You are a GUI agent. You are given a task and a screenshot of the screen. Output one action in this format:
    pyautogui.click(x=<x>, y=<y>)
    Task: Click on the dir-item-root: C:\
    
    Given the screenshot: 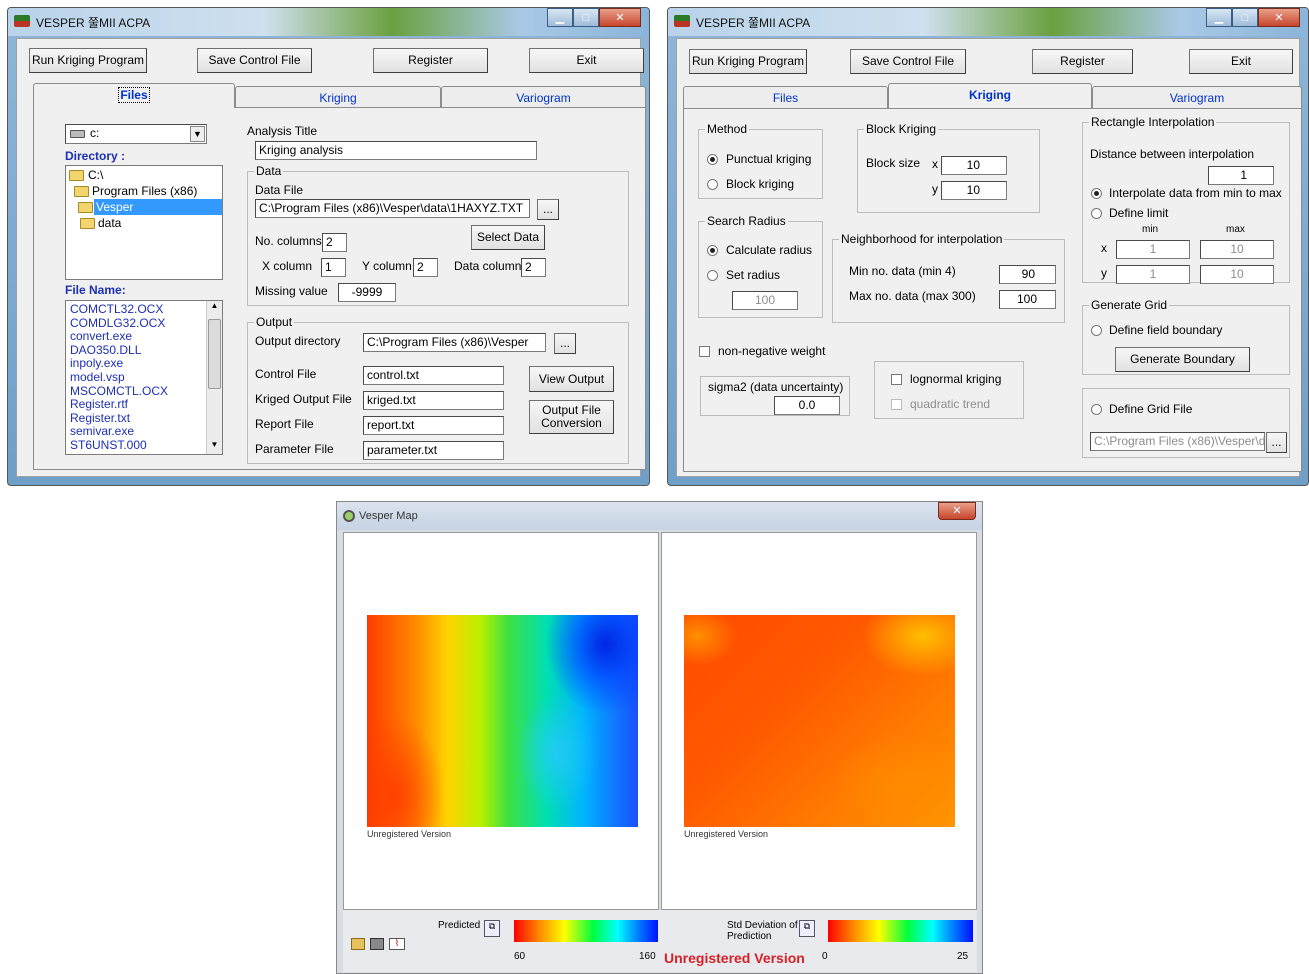 What is the action you would take?
    pyautogui.click(x=144, y=175)
    